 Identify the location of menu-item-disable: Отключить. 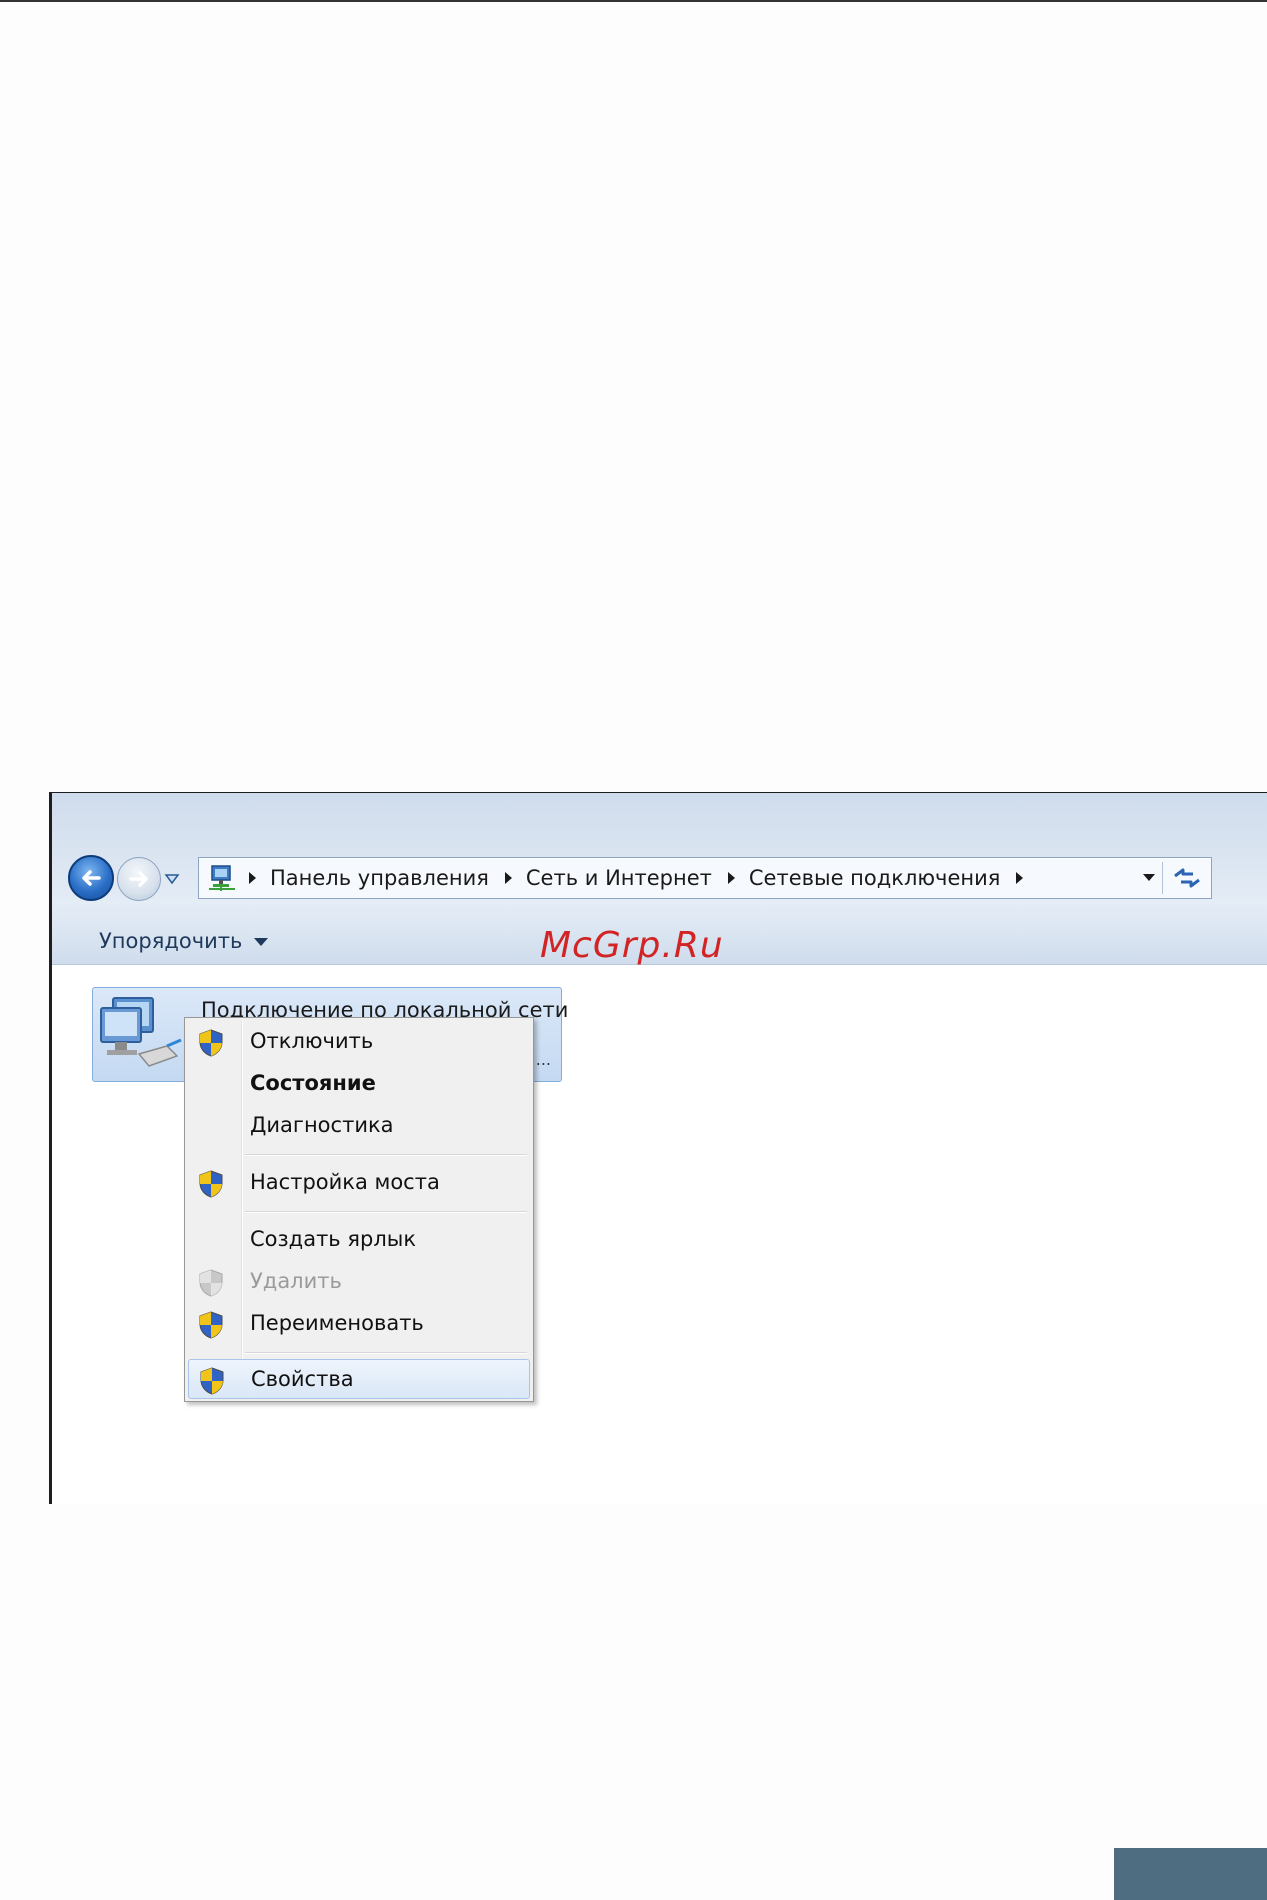
(359, 1041).